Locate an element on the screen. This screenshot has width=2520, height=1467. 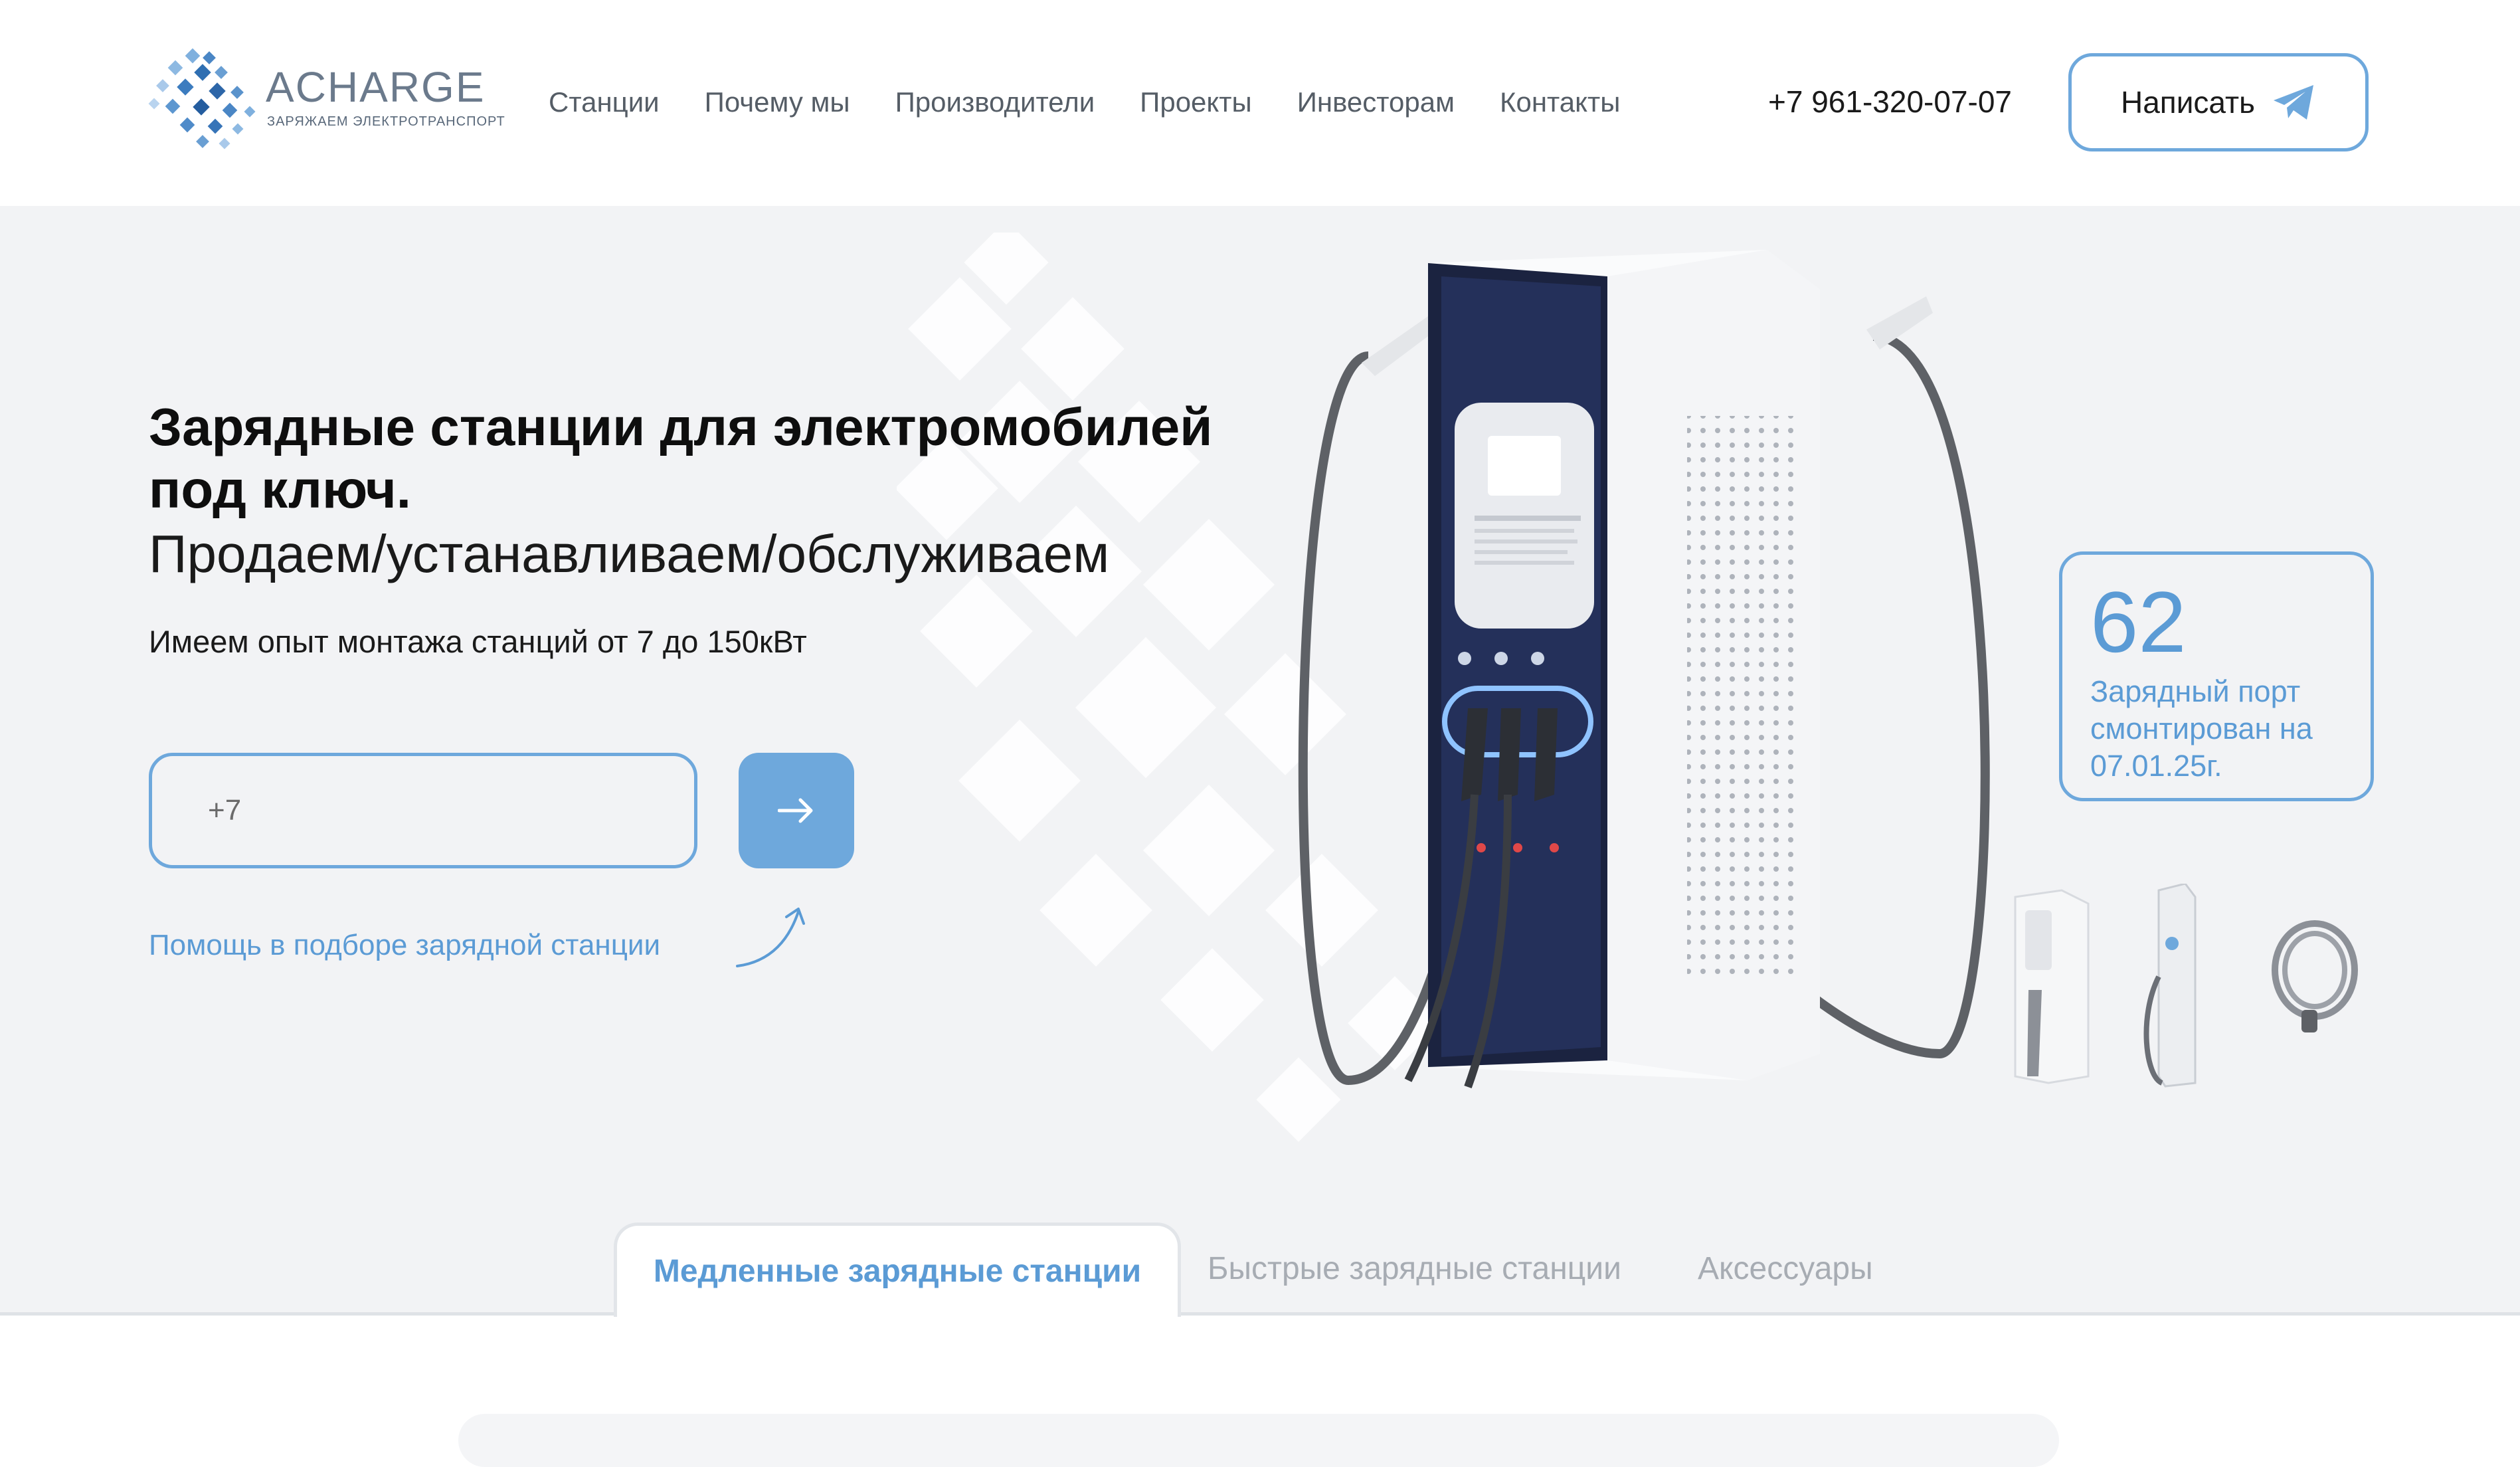
nav-item-contacts: Контакты is located at coordinates (1560, 106).